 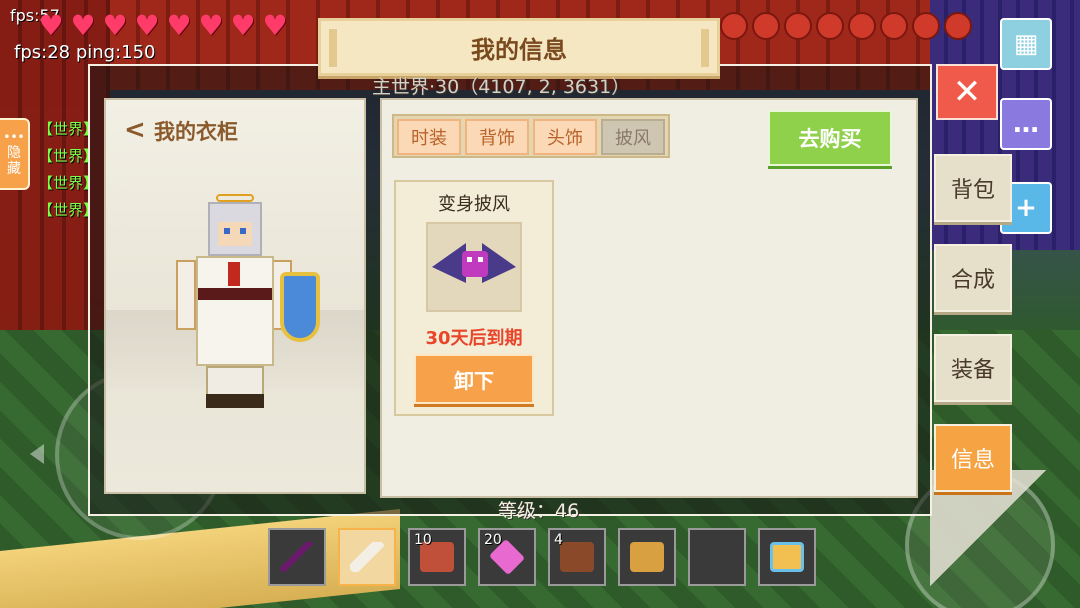 What do you see at coordinates (437, 557) in the screenshot?
I see `hotbar-slot: 10` at bounding box center [437, 557].